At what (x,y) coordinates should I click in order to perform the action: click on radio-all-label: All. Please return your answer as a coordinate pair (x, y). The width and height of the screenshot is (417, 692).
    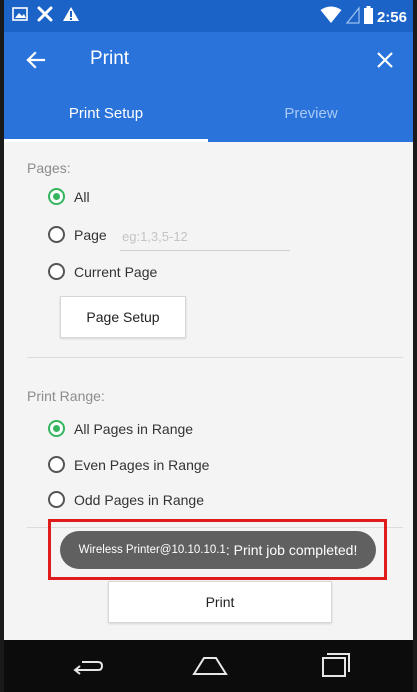
    Looking at the image, I should click on (82, 196).